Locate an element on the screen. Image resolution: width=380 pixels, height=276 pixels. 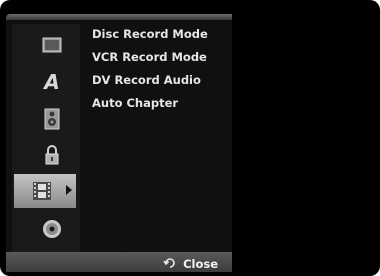
film-record-icon is located at coordinates (42, 191).